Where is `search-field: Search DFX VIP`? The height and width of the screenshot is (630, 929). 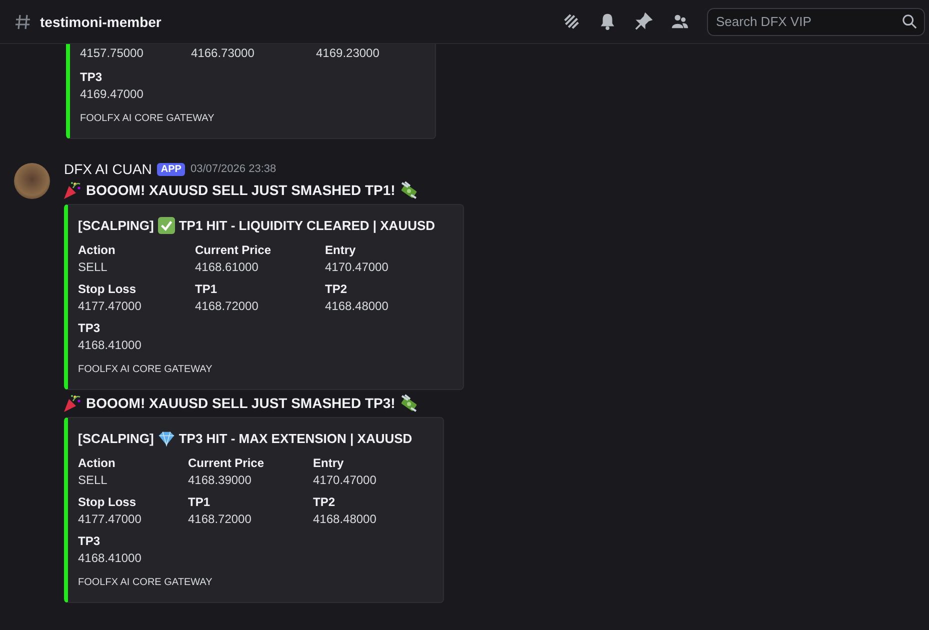 search-field: Search DFX VIP is located at coordinates (816, 22).